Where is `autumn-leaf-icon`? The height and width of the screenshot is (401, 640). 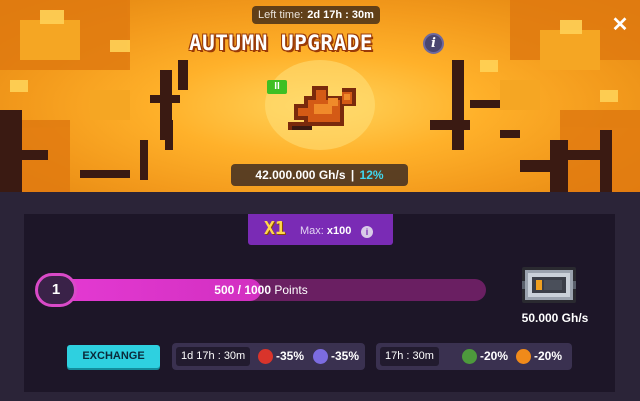
autumn-leaf-icon is located at coordinates (322, 108).